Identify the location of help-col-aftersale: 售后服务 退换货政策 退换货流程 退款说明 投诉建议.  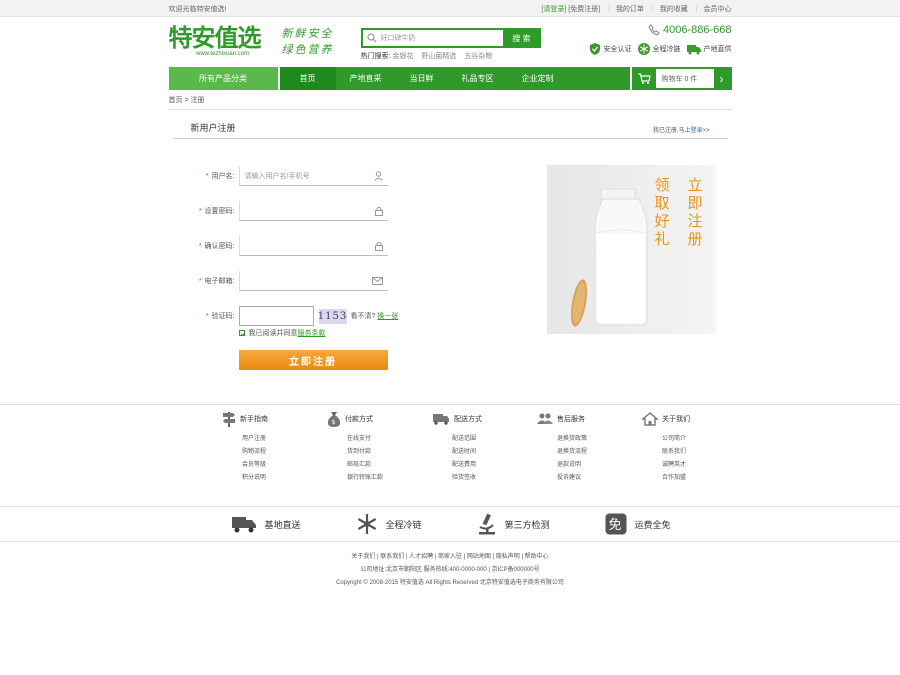
(585, 448).